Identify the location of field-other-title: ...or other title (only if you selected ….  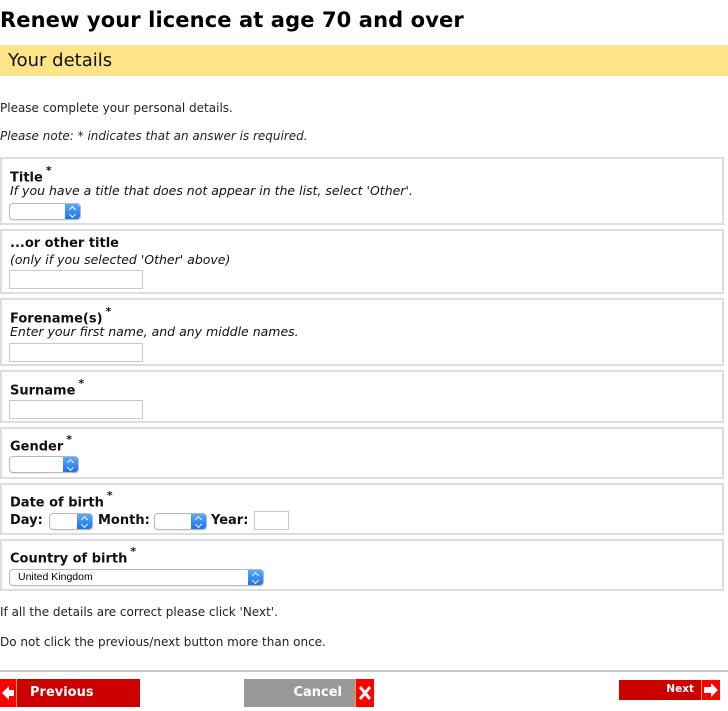
(362, 261).